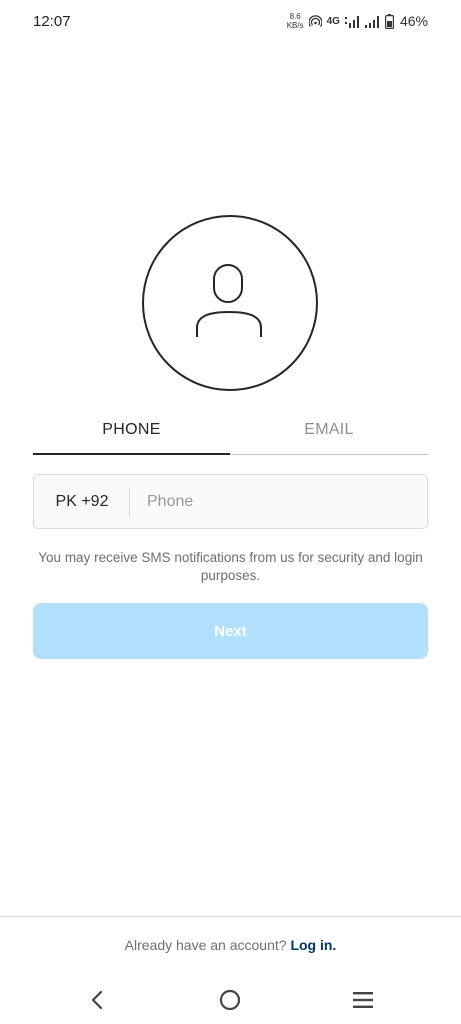  Describe the element at coordinates (129, 502) in the screenshot. I see `country-code-divider` at that location.